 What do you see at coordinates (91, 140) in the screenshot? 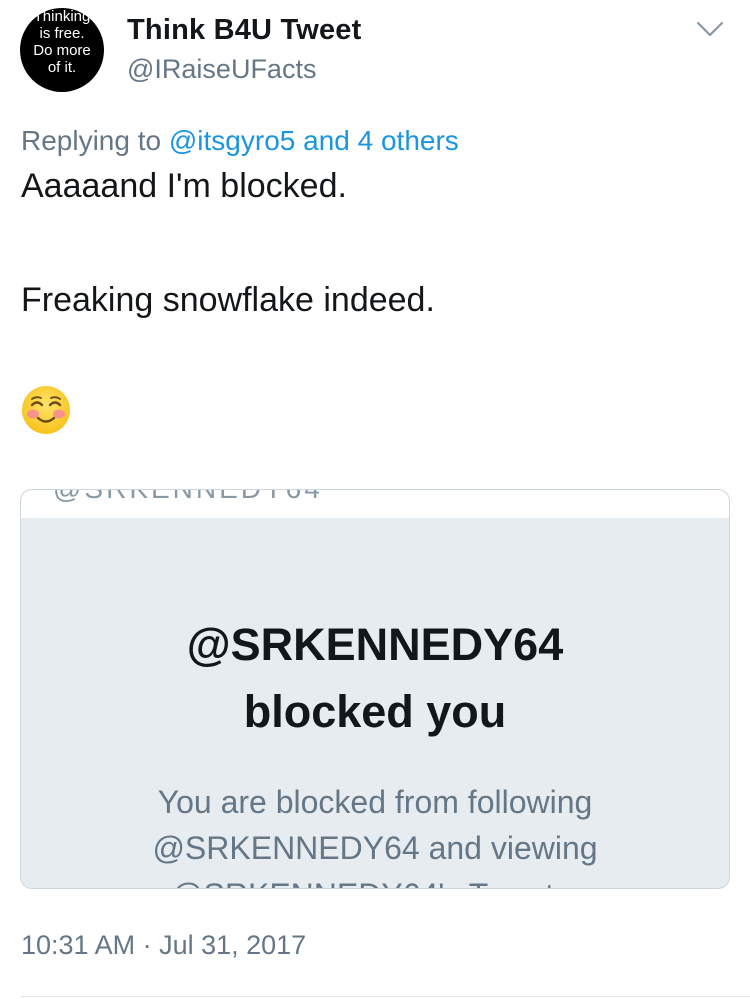
I see `reply-prefix: Replying to` at bounding box center [91, 140].